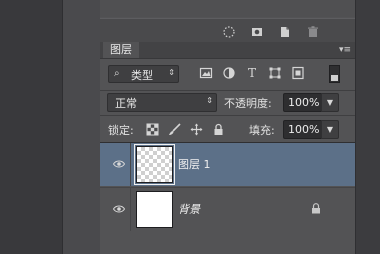 The image size is (380, 254). What do you see at coordinates (121, 130) in the screenshot?
I see `lock-label: 锁定:` at bounding box center [121, 130].